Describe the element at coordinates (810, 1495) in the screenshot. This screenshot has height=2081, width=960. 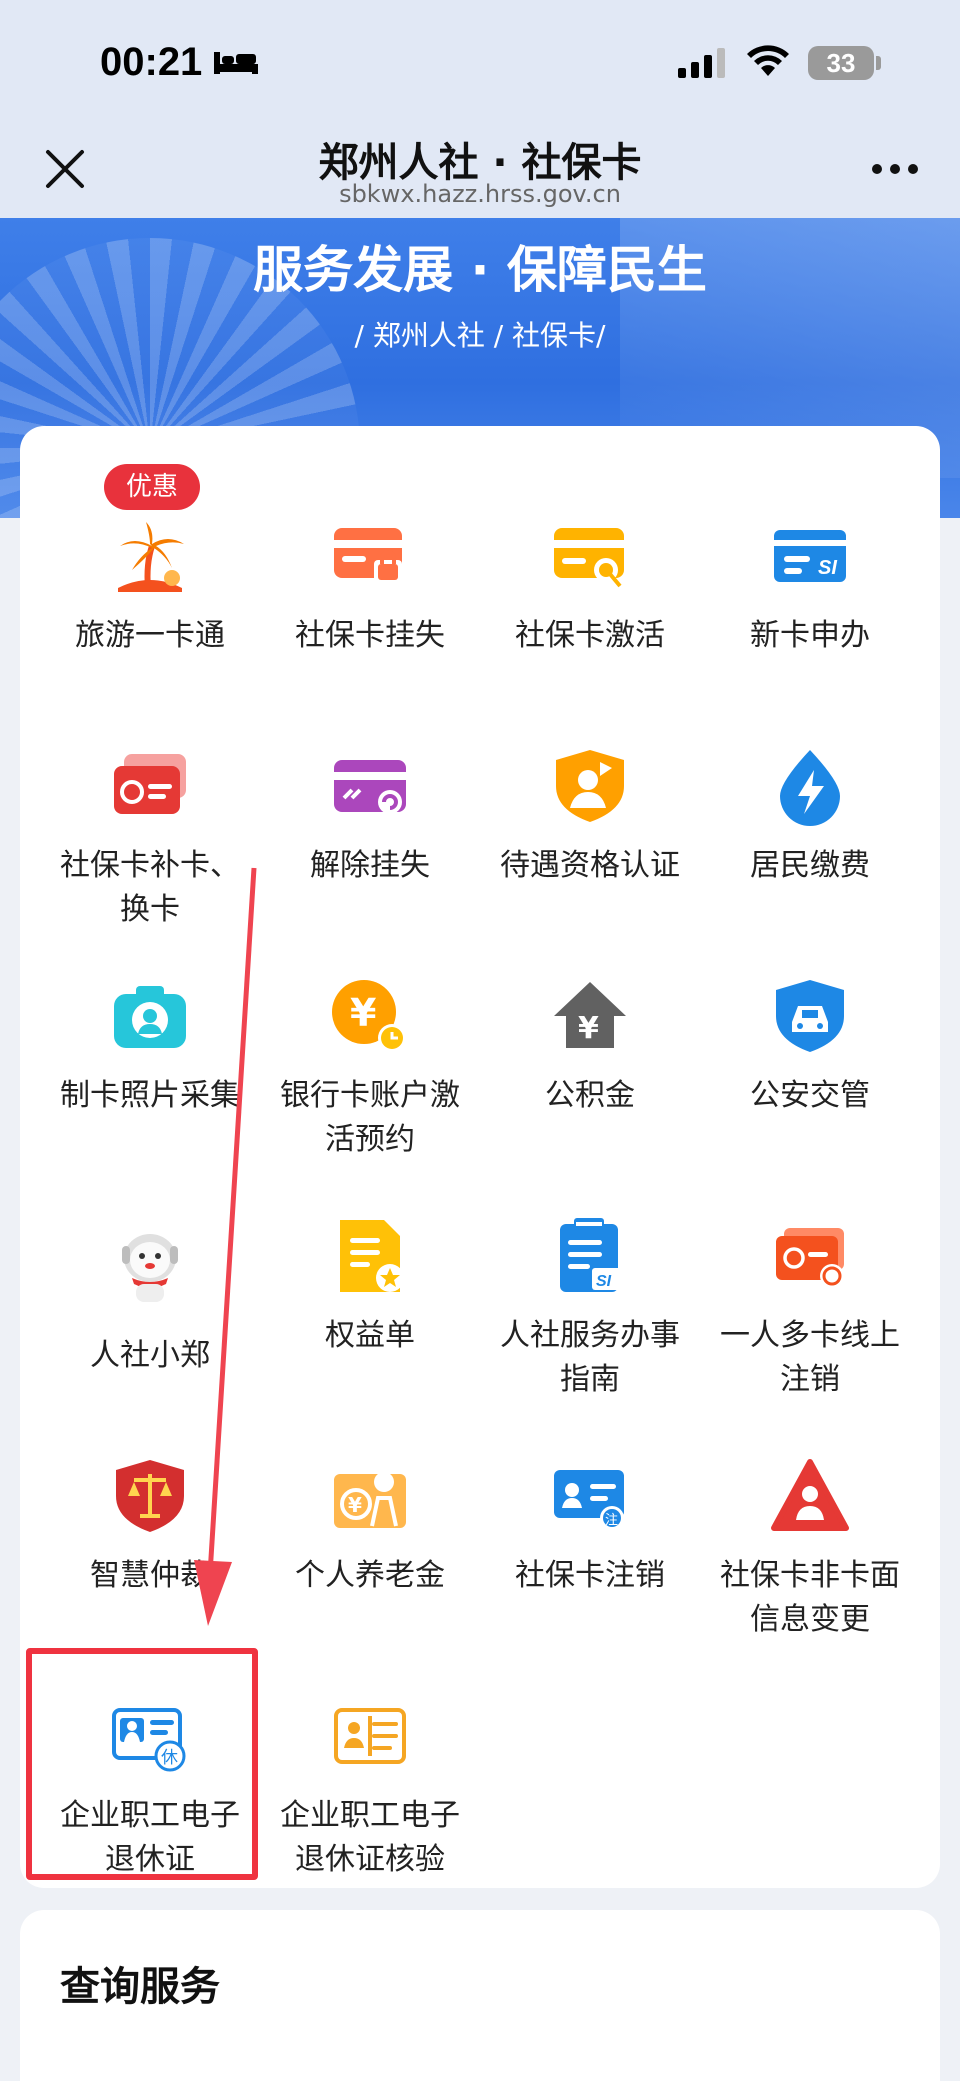
I see `warning-person-icon` at that location.